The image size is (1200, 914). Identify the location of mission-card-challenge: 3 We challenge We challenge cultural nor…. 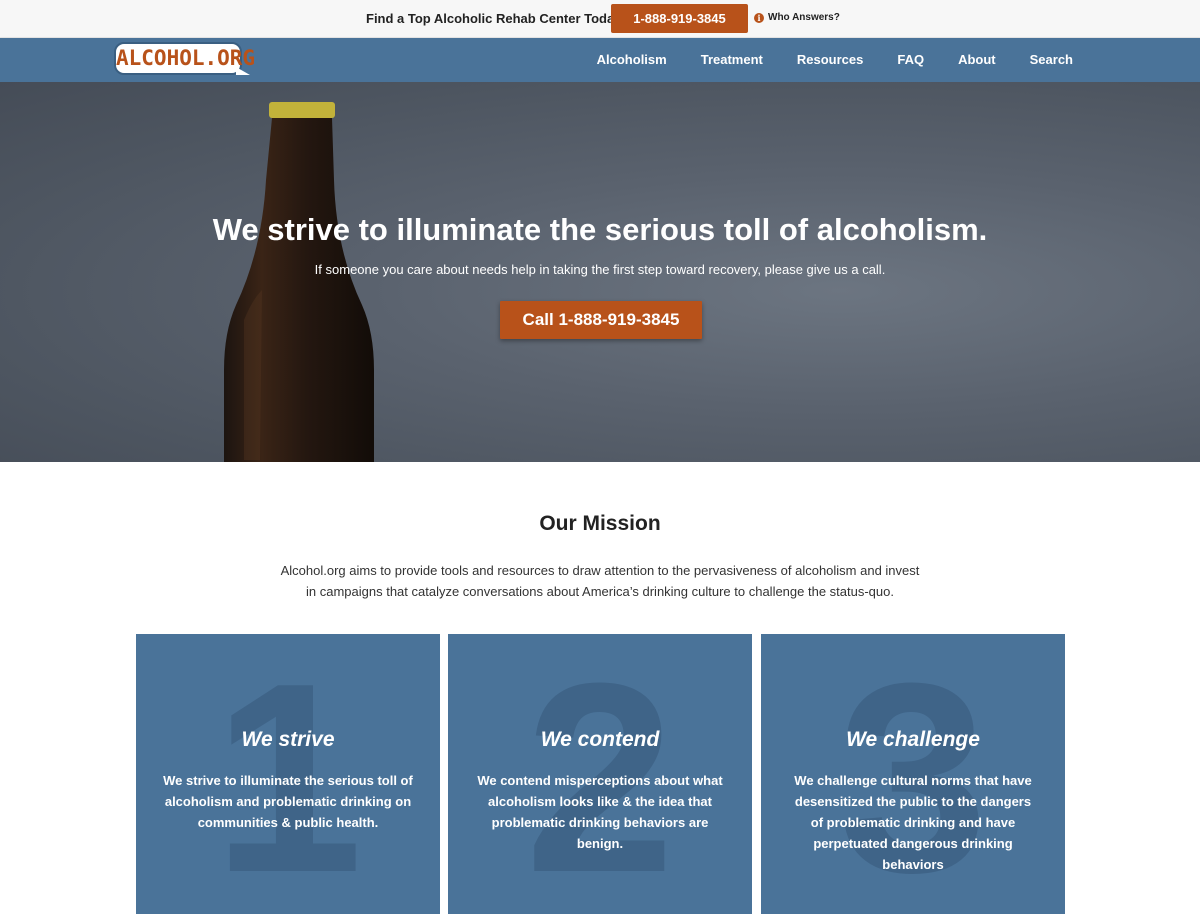
(913, 774).